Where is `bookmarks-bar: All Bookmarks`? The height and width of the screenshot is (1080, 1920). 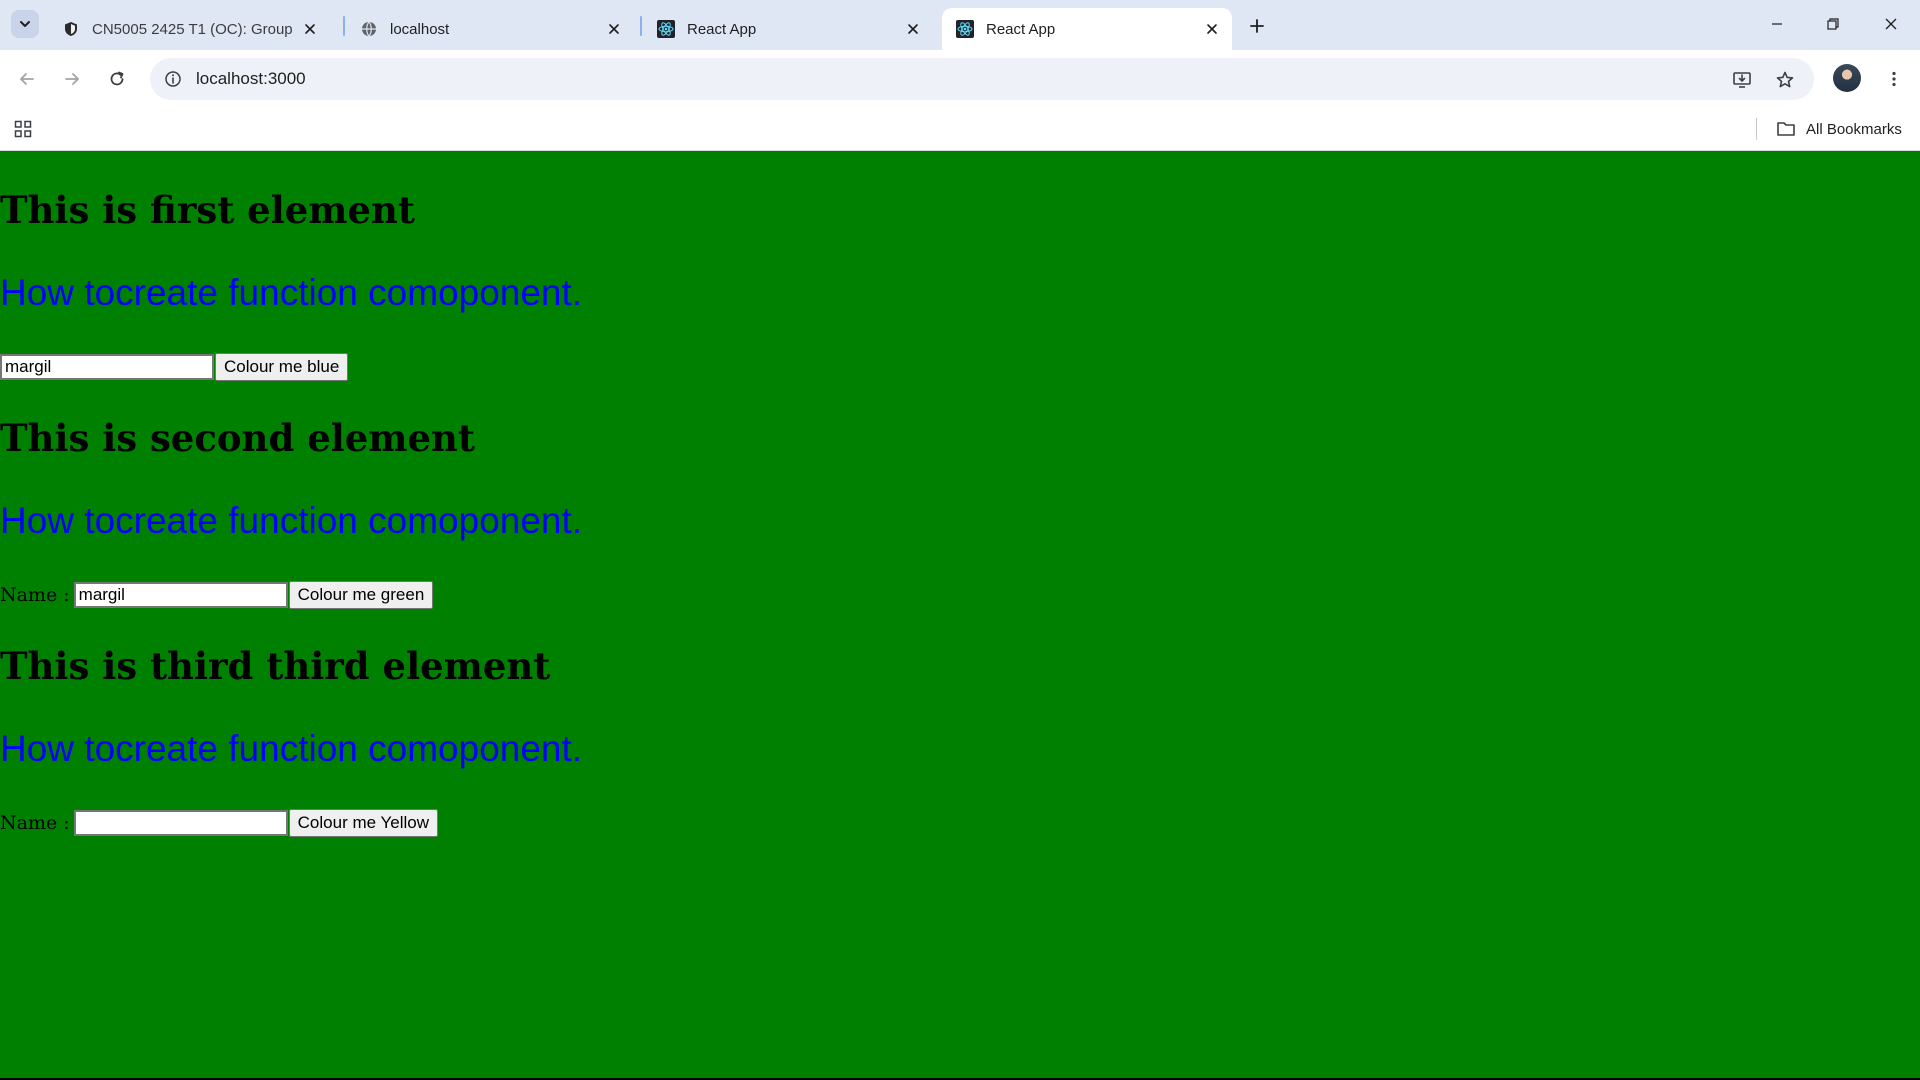
bookmarks-bar: All Bookmarks is located at coordinates (960, 129).